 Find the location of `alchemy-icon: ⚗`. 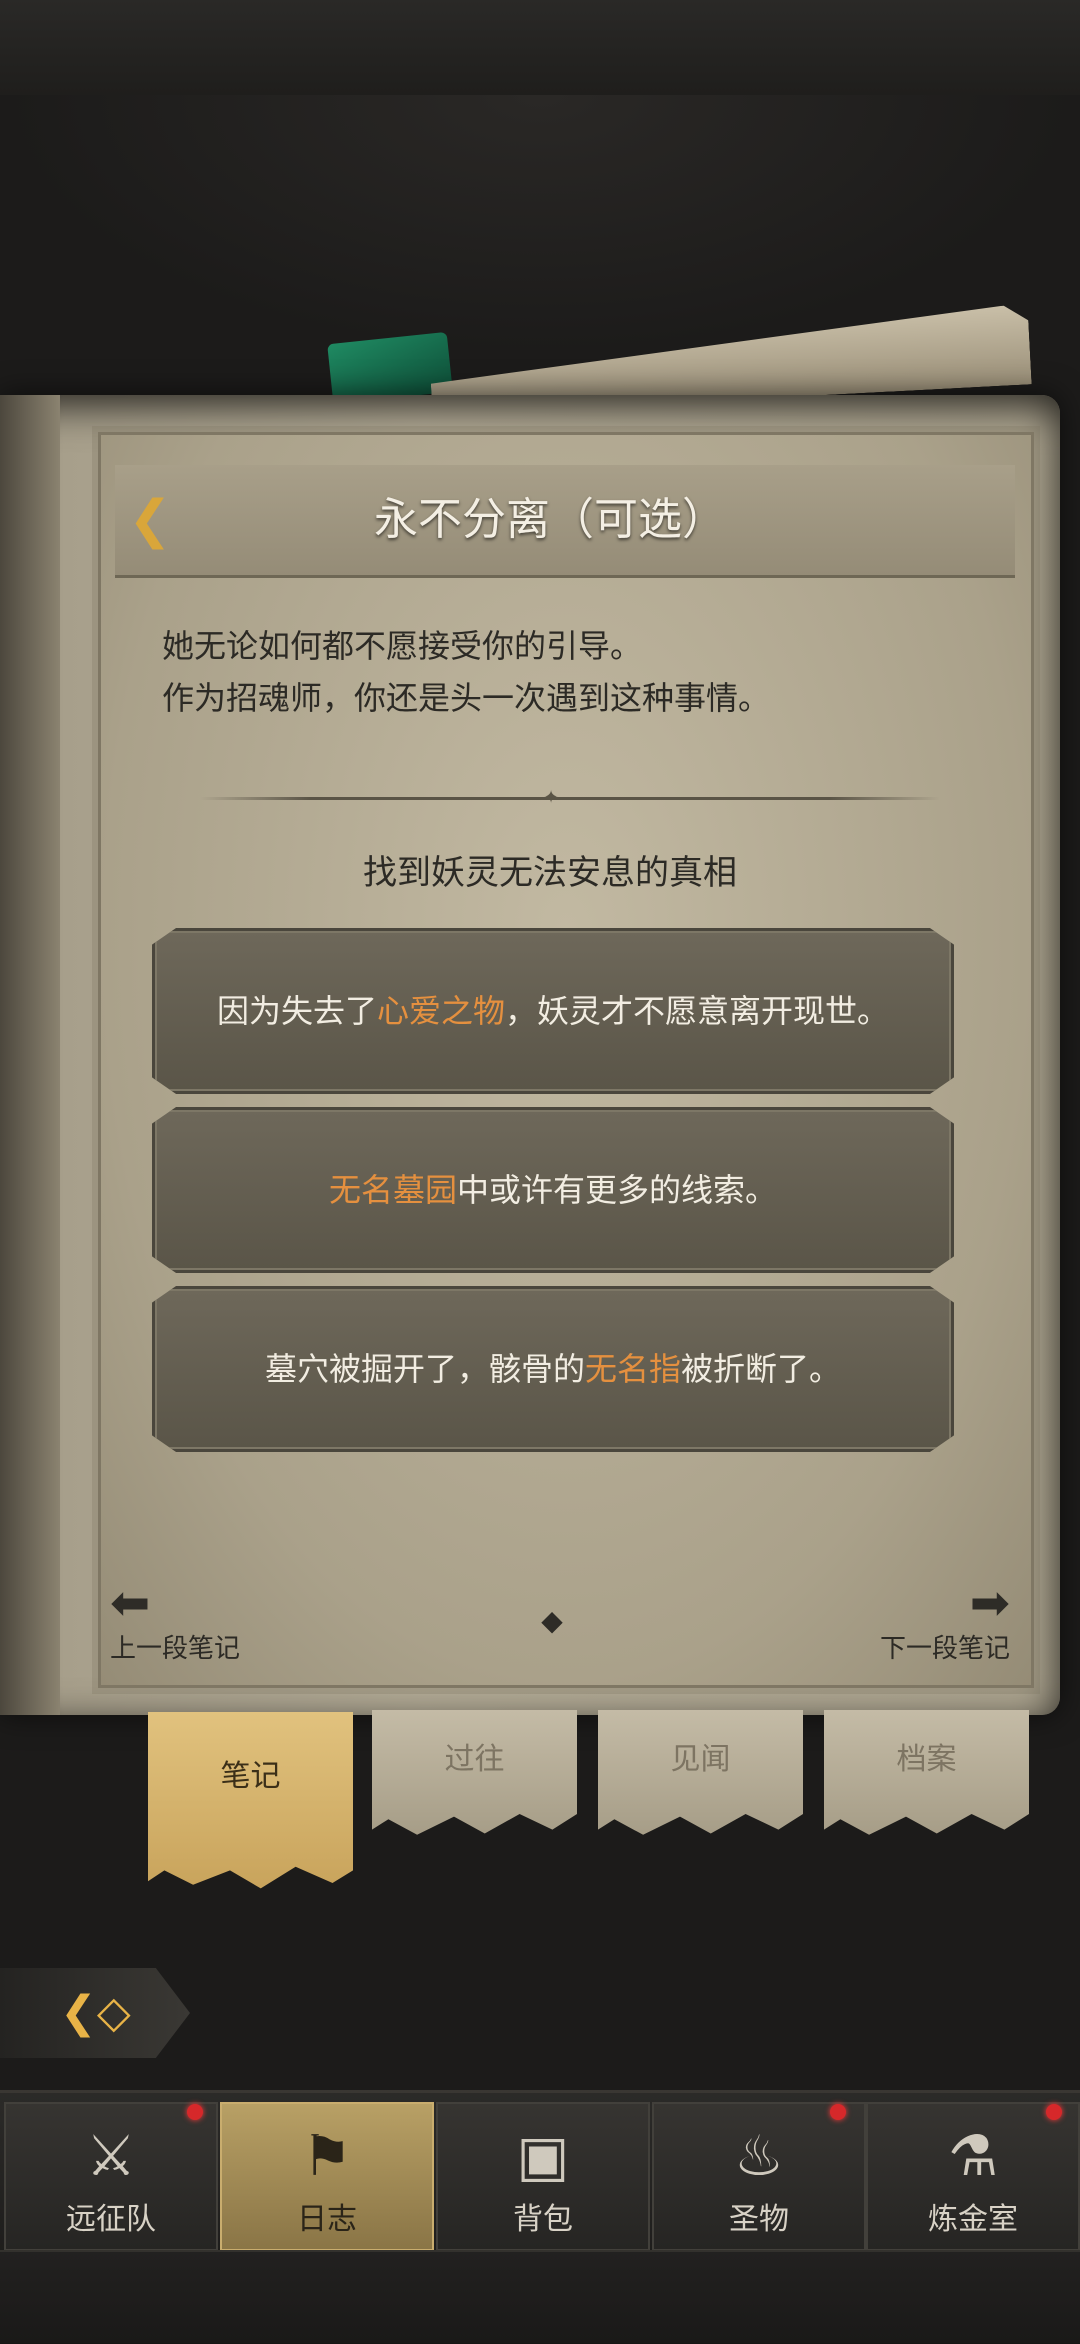

alchemy-icon: ⚗ is located at coordinates (973, 2156).